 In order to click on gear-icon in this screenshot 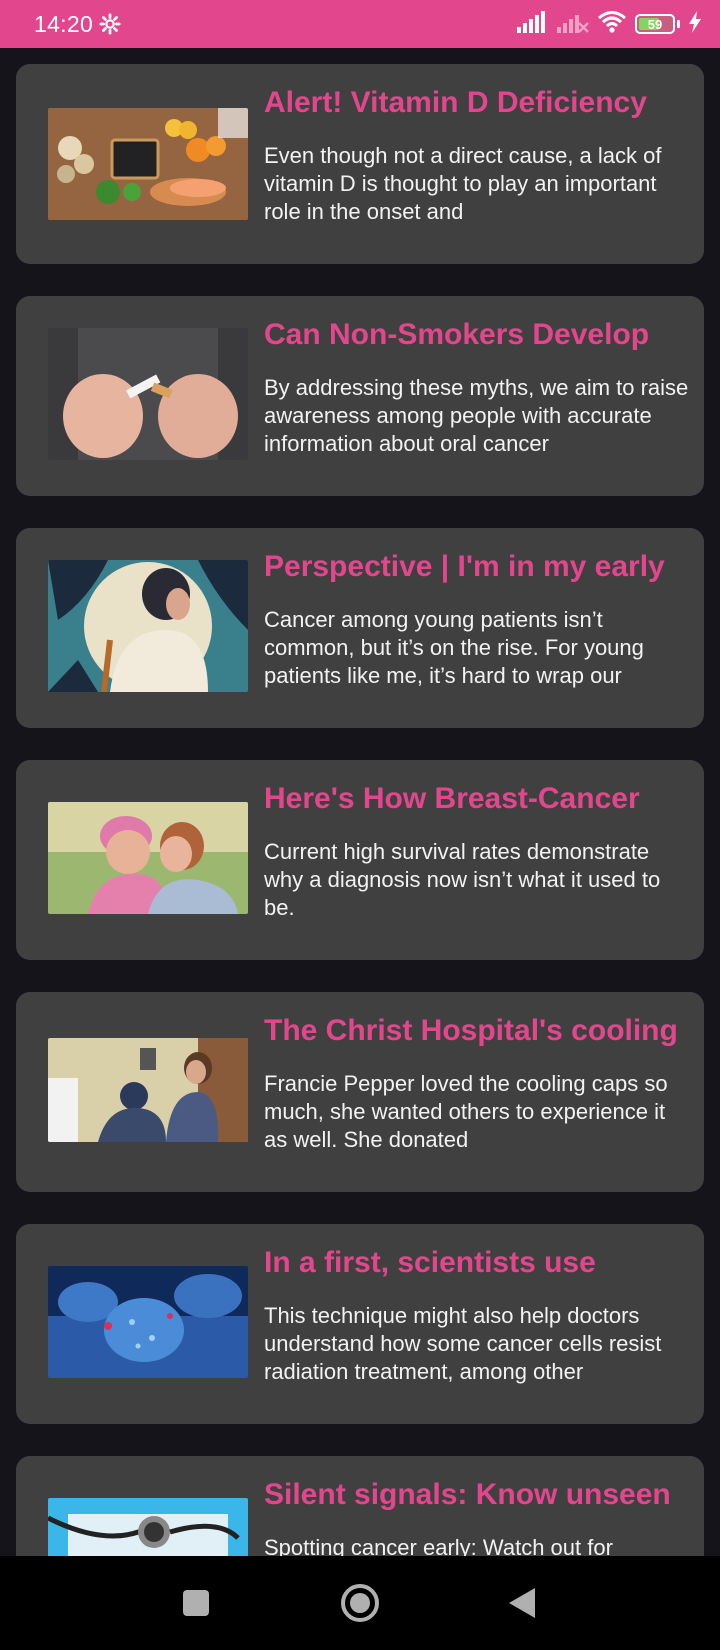, I will do `click(110, 24)`.